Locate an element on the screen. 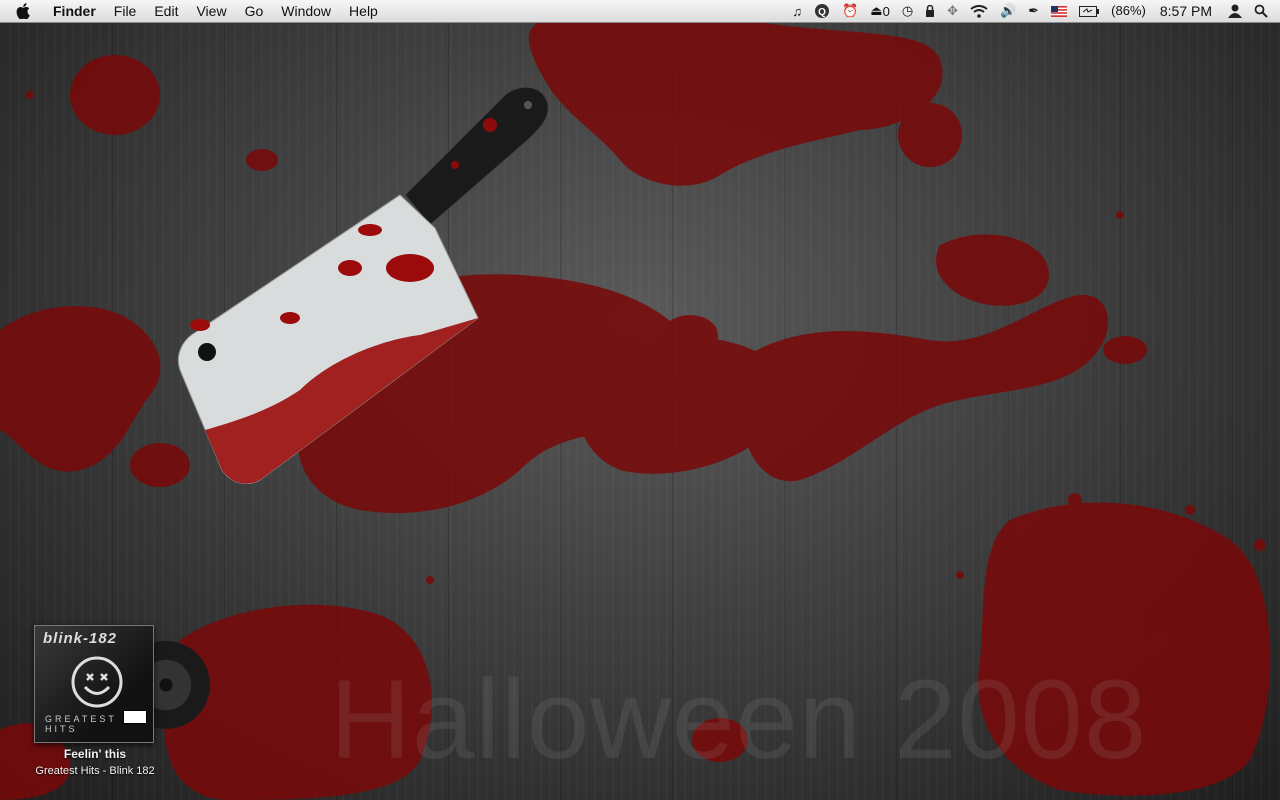  menu-view: View is located at coordinates (211, 11).